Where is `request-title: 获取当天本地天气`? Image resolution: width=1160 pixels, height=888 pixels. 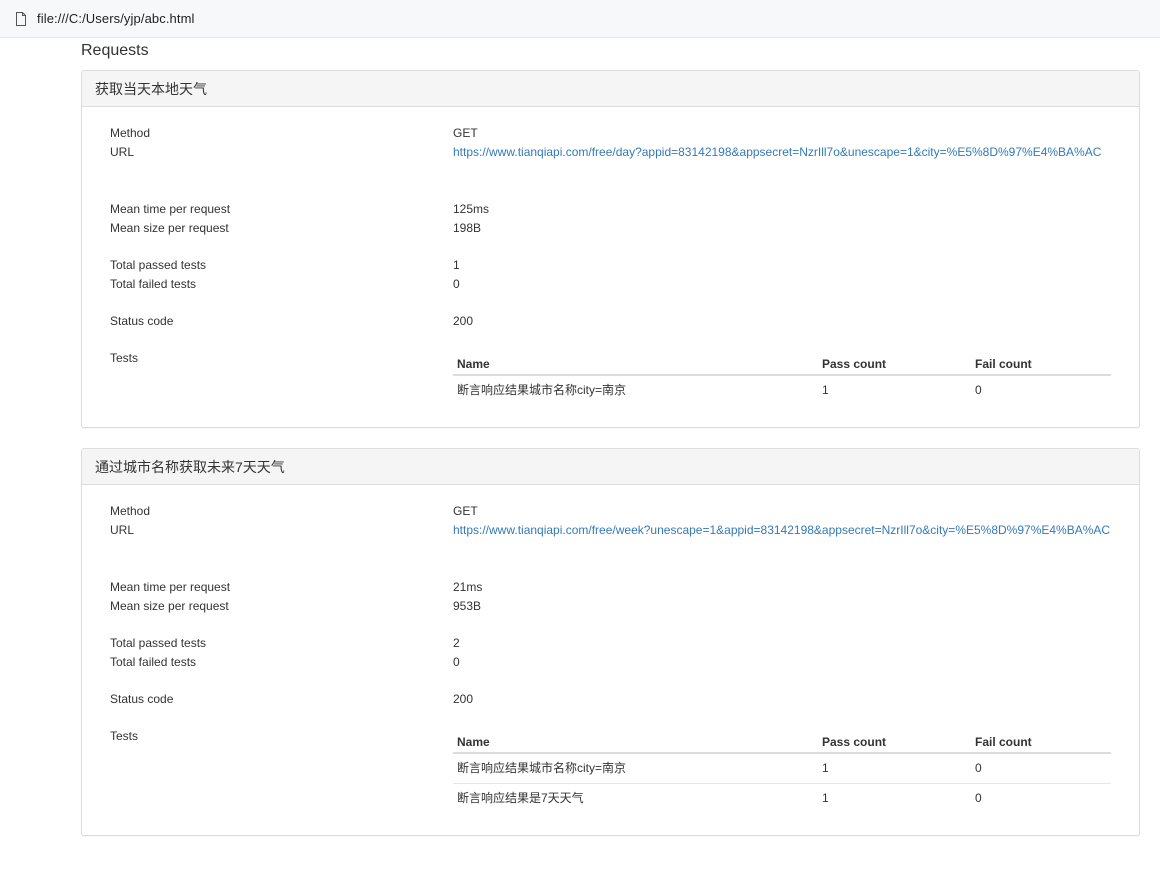
request-title: 获取当天本地天气 is located at coordinates (610, 89).